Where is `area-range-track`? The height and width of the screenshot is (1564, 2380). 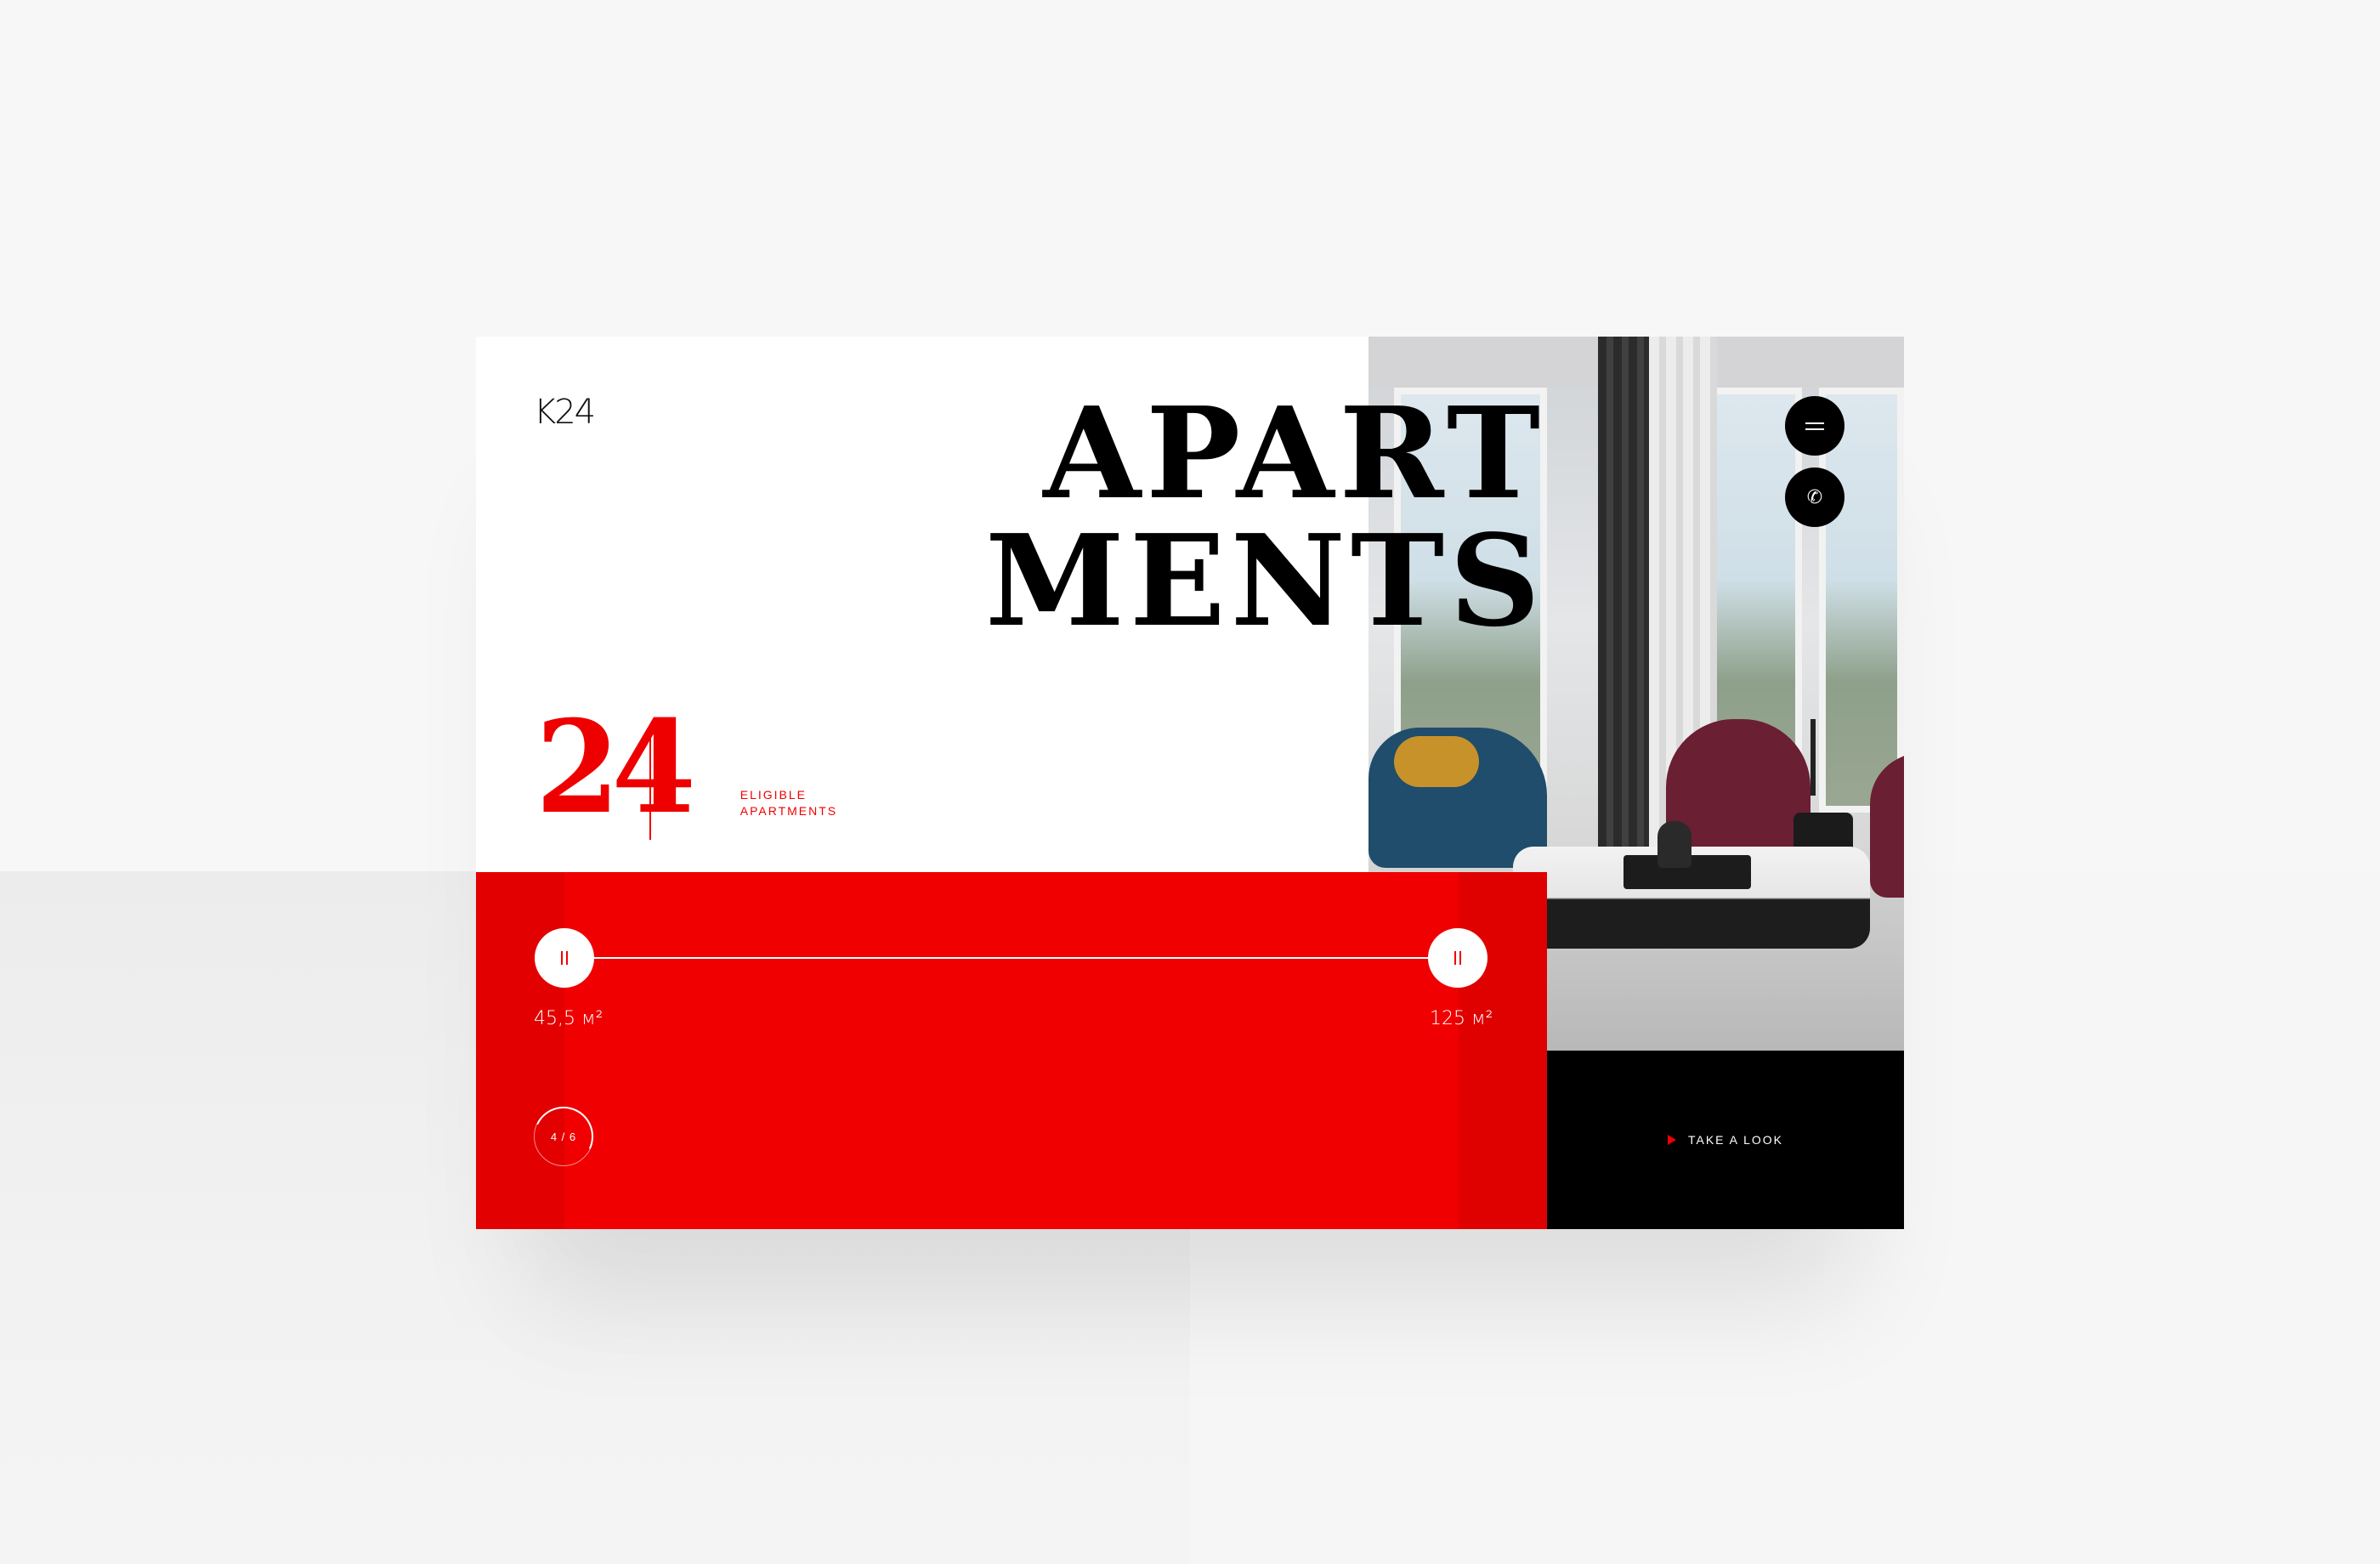
area-range-track is located at coordinates (1010, 958).